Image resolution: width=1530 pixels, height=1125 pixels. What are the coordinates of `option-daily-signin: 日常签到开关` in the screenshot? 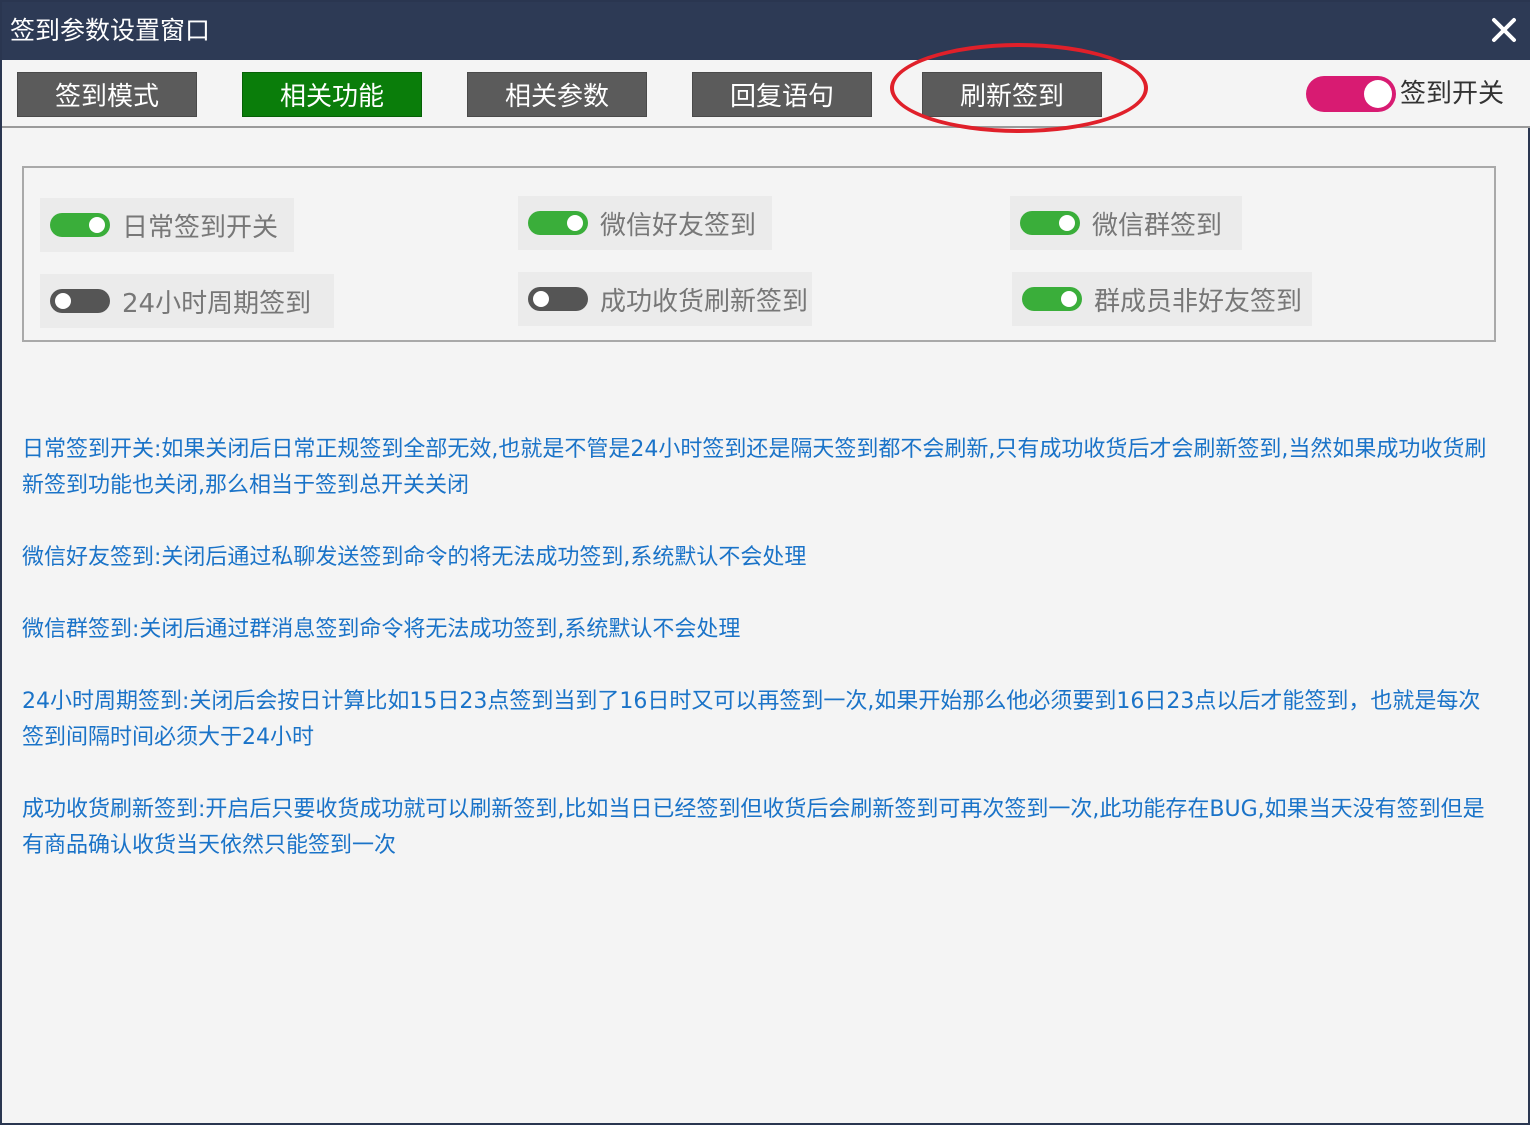 It's located at (167, 225).